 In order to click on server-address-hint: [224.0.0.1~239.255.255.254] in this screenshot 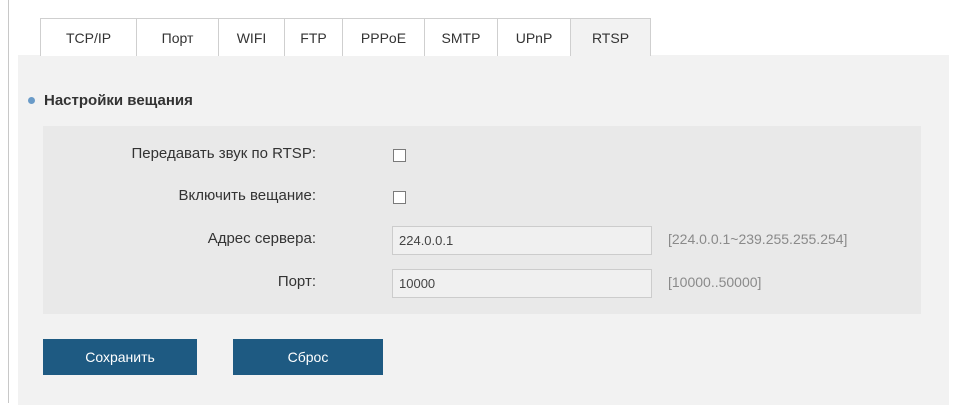, I will do `click(758, 239)`.